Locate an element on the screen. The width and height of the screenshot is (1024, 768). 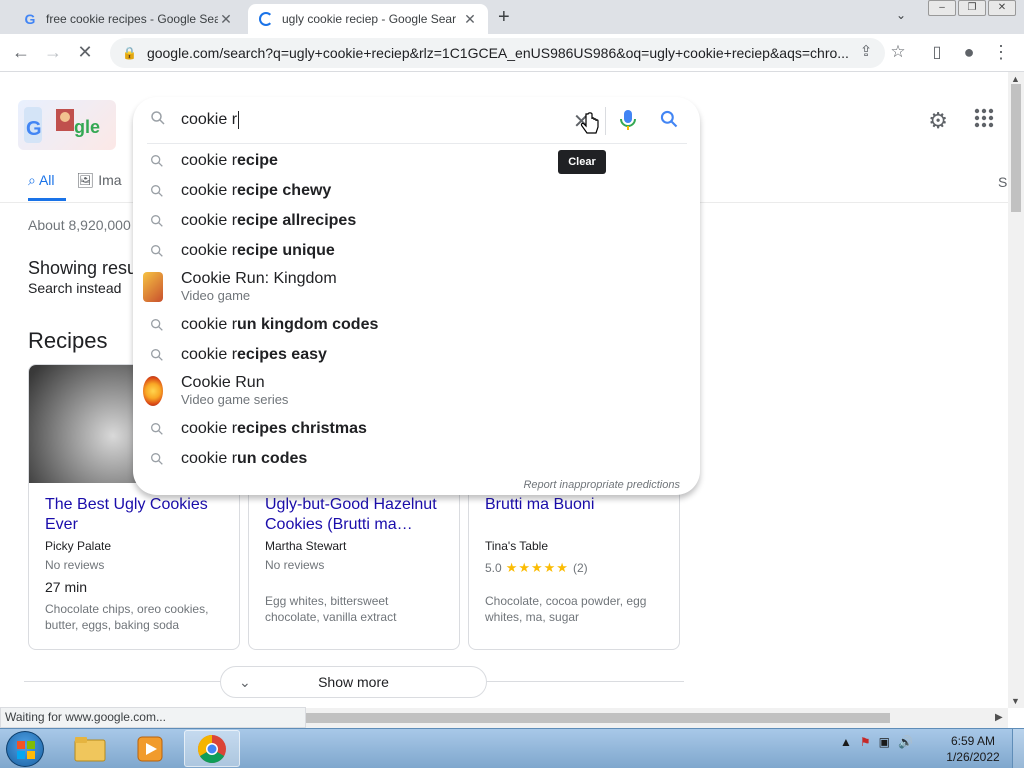
doodle-icon: G gle is located at coordinates (62, 125).